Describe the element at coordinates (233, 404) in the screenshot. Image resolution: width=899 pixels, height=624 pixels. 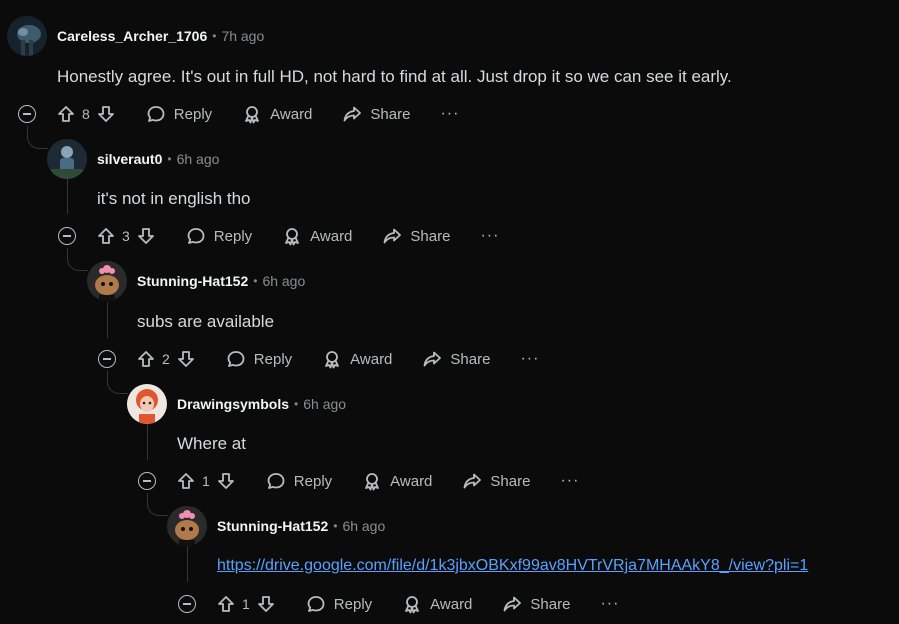
I see `username: Drawingsymbols` at that location.